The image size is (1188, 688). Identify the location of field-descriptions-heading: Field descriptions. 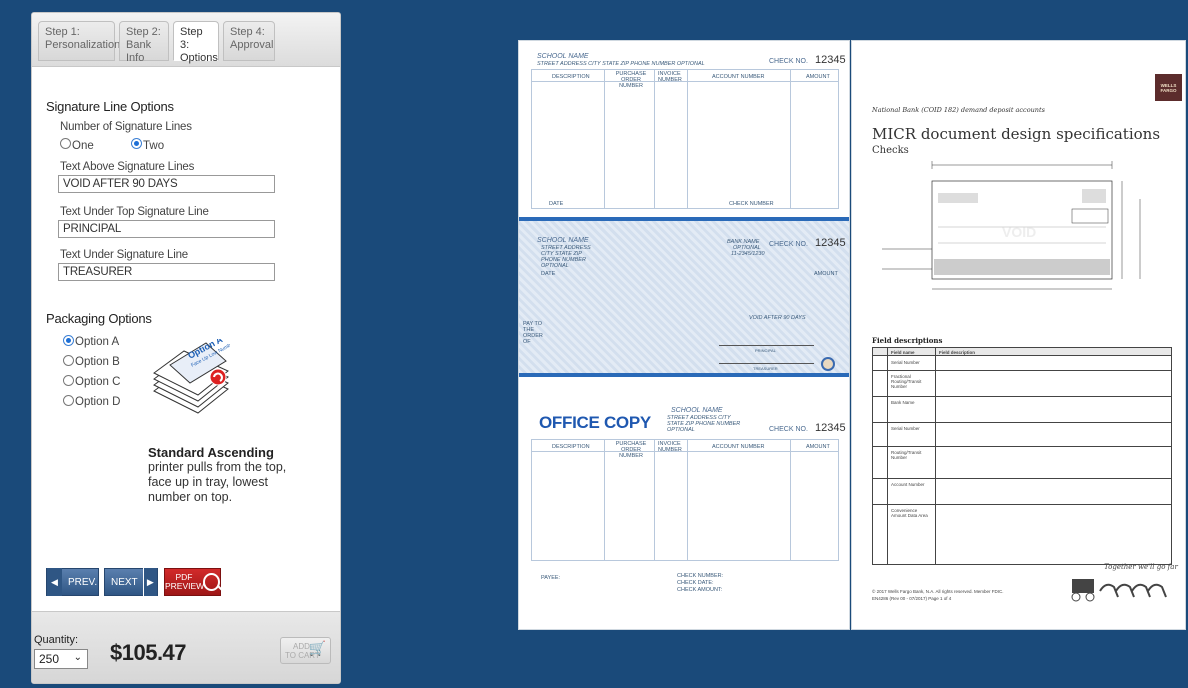
(907, 340).